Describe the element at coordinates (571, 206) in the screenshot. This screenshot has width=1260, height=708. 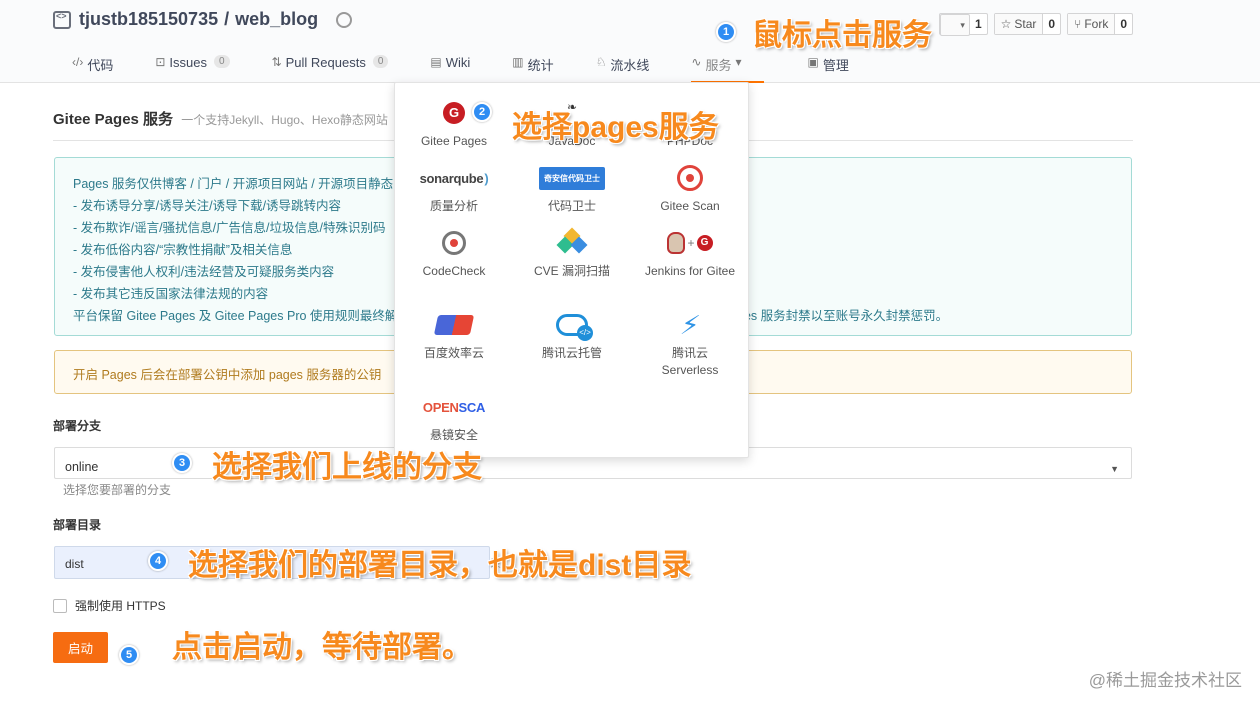
I see `service-label: 代码卫士` at that location.